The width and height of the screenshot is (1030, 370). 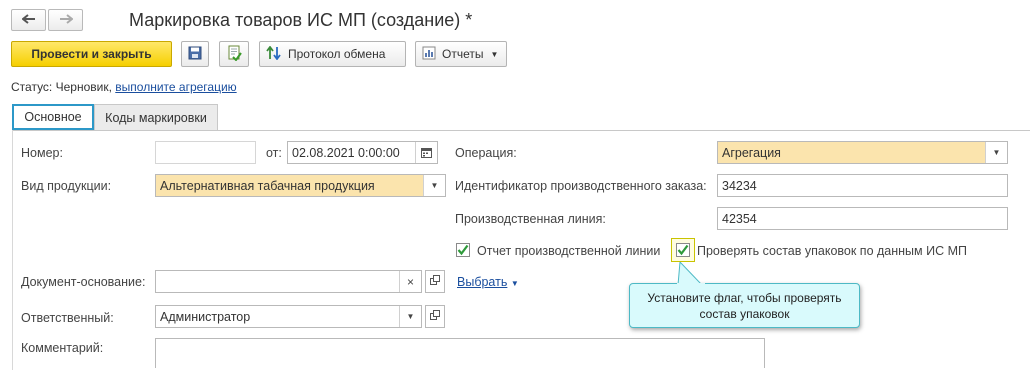 I want to click on tab-marking-codes: Коды маркировки, so click(x=156, y=117).